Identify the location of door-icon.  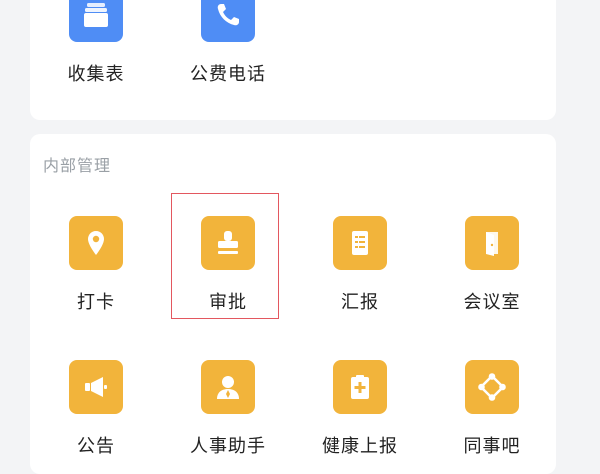
(492, 243).